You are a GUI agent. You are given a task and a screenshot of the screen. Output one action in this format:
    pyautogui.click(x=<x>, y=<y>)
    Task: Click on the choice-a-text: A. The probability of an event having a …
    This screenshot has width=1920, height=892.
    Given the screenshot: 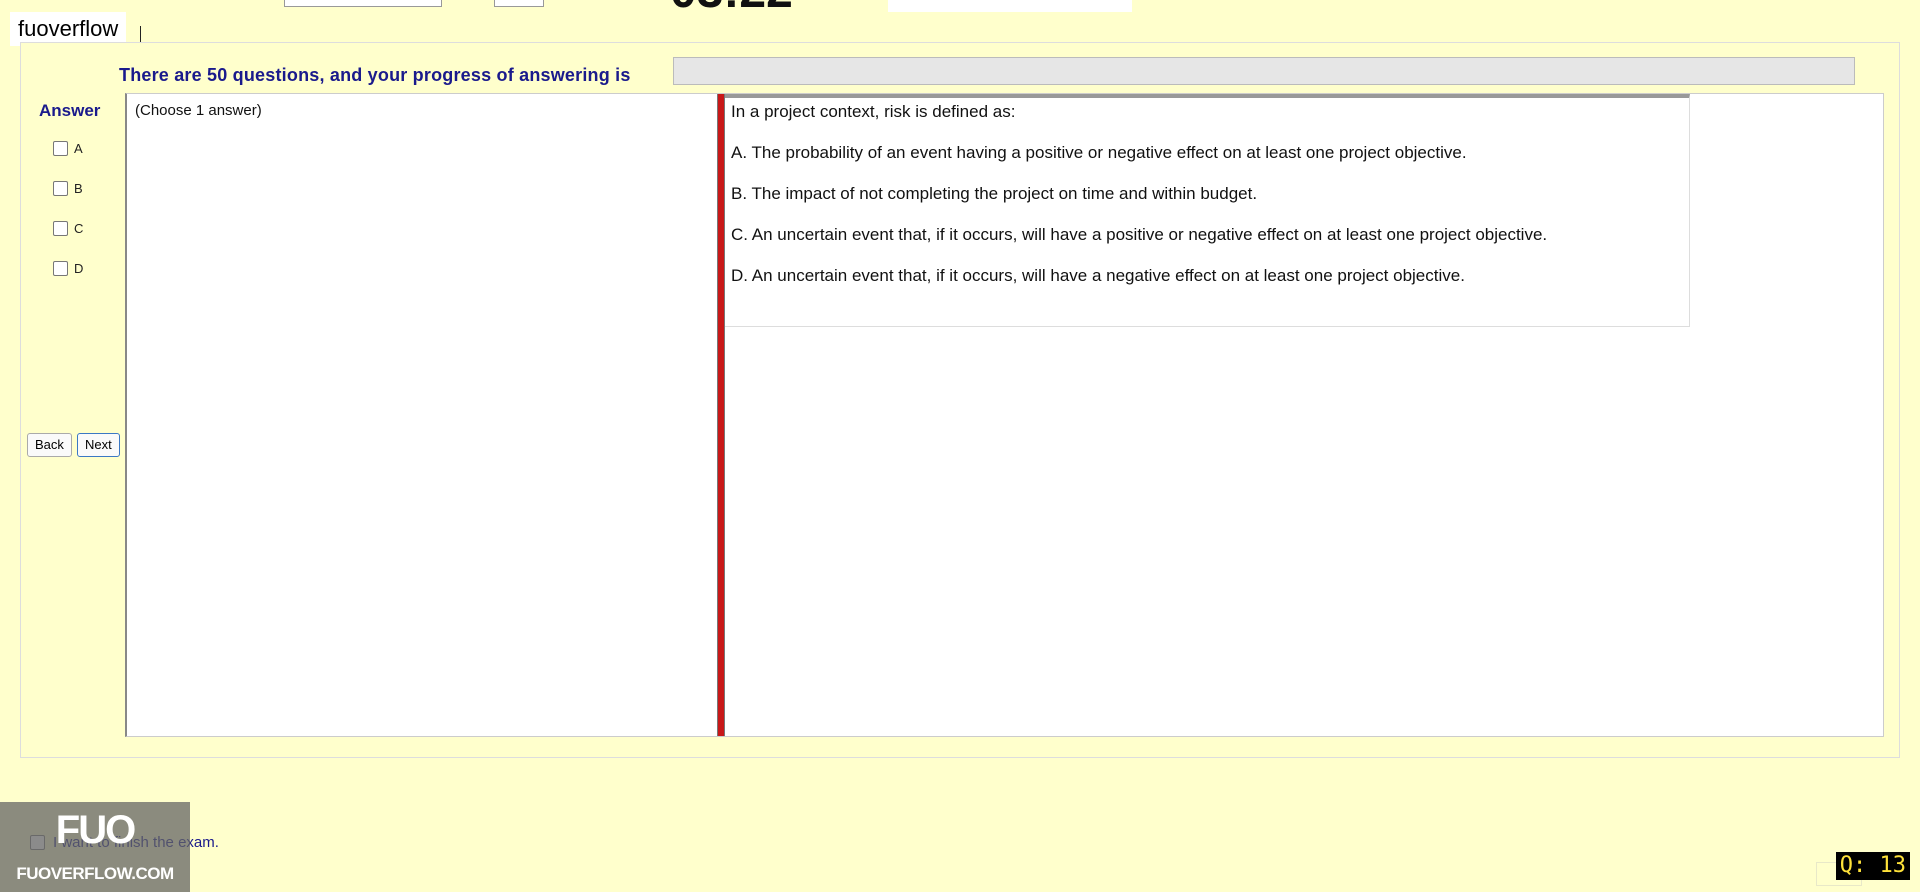 What is the action you would take?
    pyautogui.click(x=1099, y=152)
    